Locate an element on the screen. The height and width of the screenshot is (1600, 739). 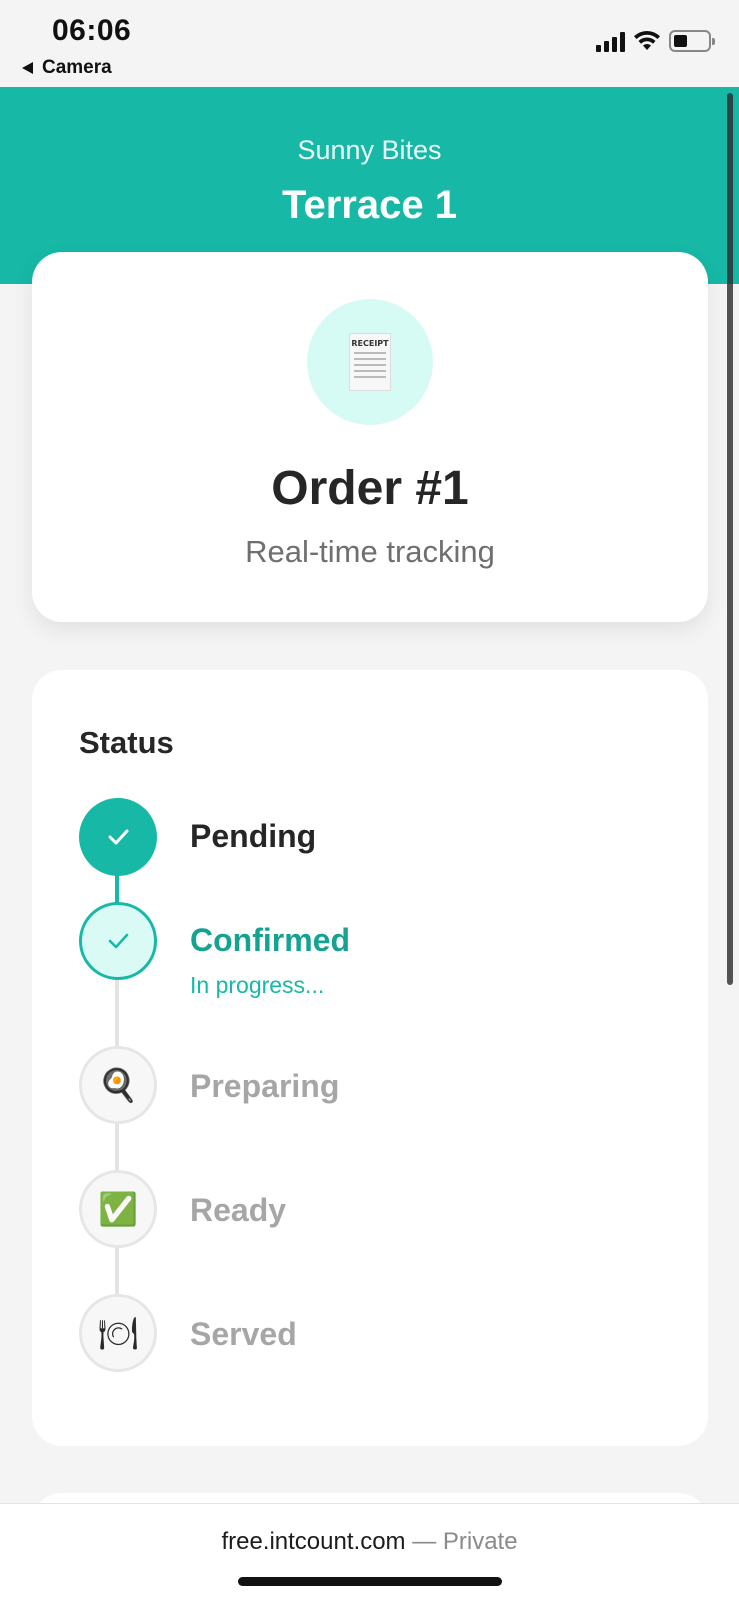
step-ready-label: Ready is located at coordinates (238, 1210).